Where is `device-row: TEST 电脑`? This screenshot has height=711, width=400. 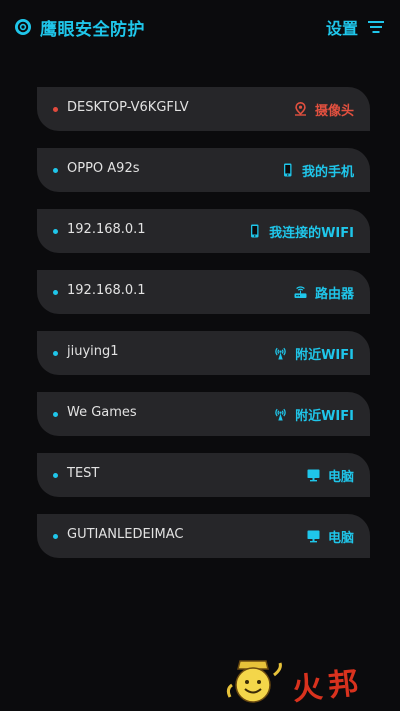 device-row: TEST 电脑 is located at coordinates (203, 475).